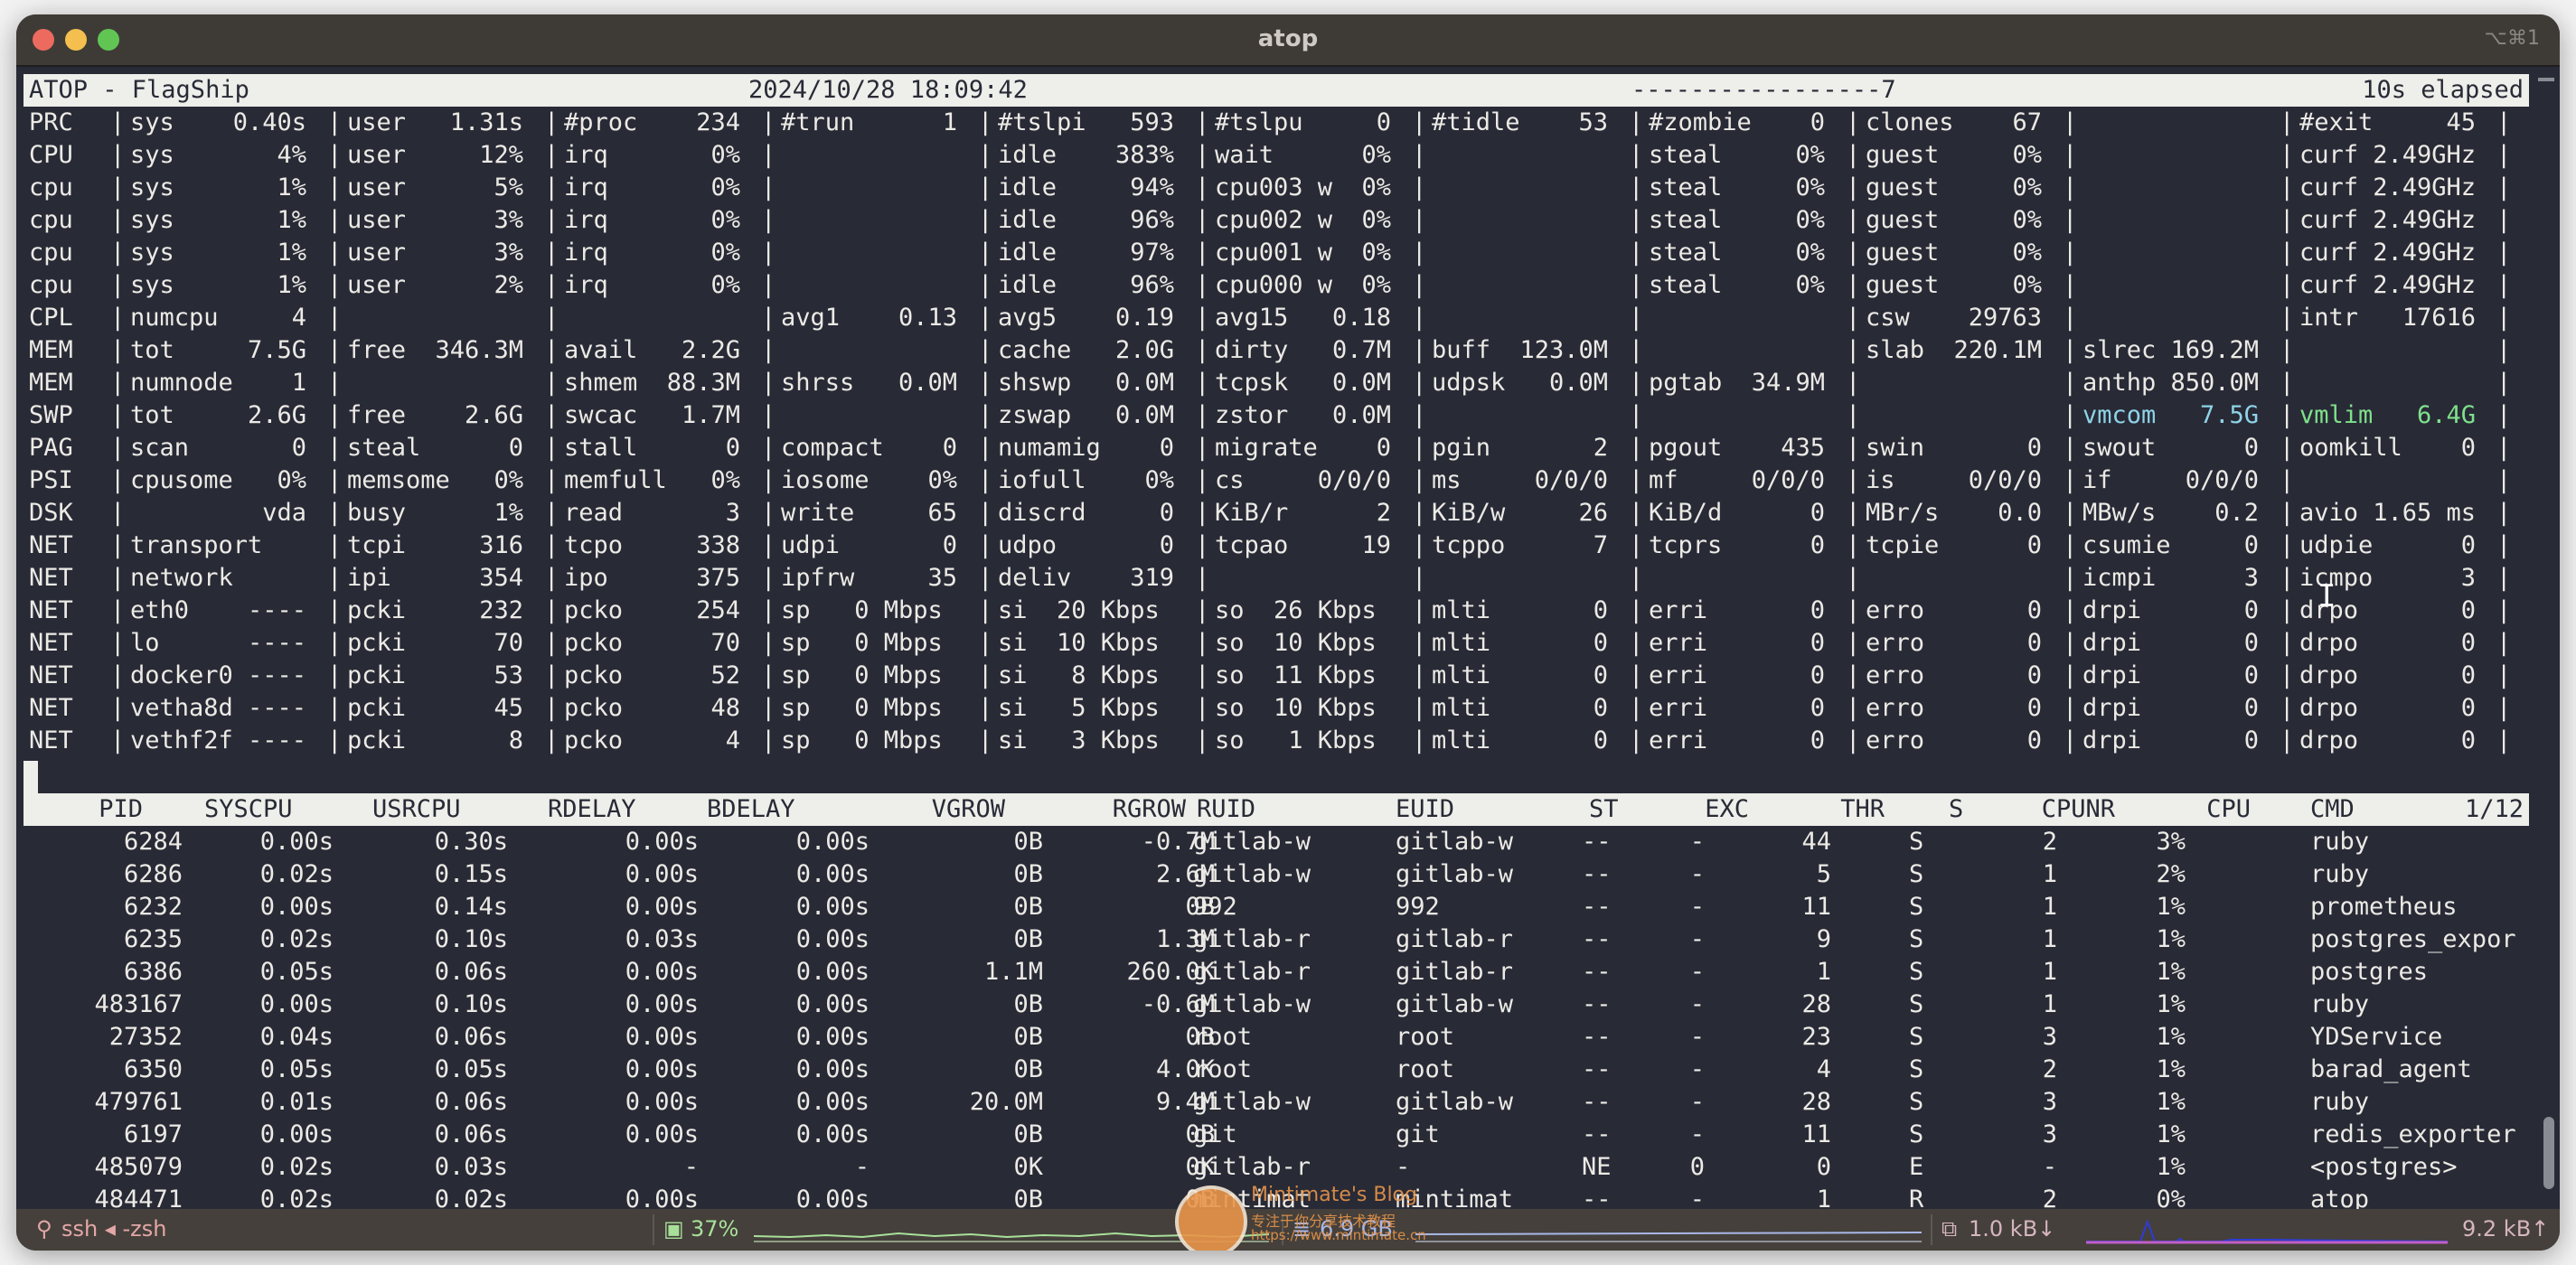 The height and width of the screenshot is (1265, 2576). I want to click on column-header-euid: EUID, so click(1425, 809).